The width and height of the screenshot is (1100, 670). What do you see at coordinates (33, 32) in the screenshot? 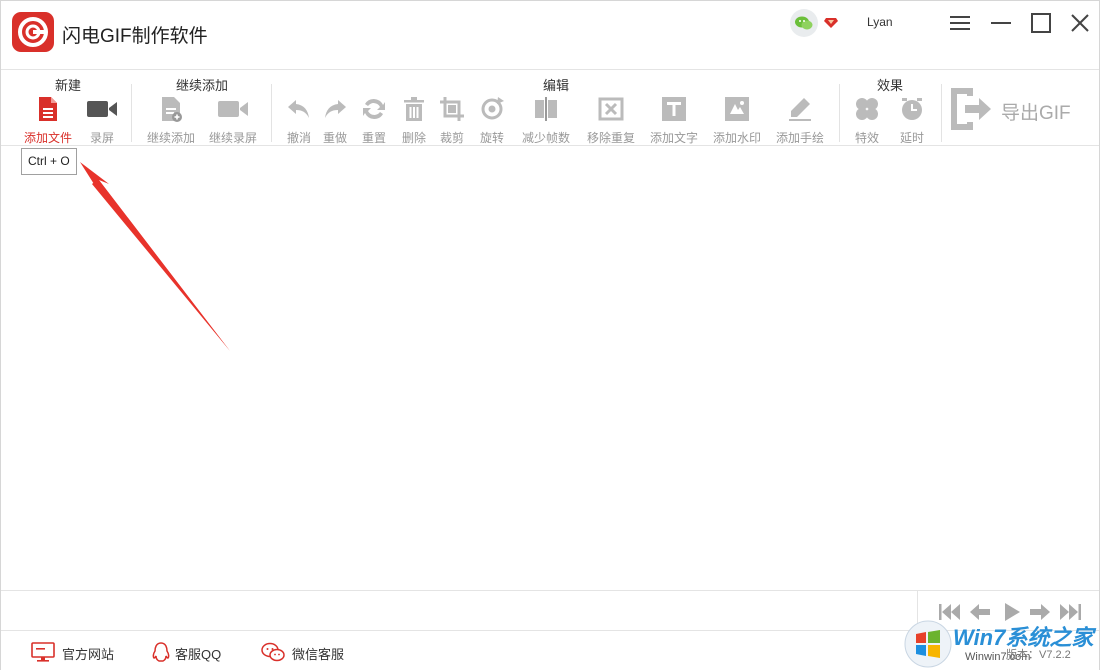
I see `app-logo-icon` at bounding box center [33, 32].